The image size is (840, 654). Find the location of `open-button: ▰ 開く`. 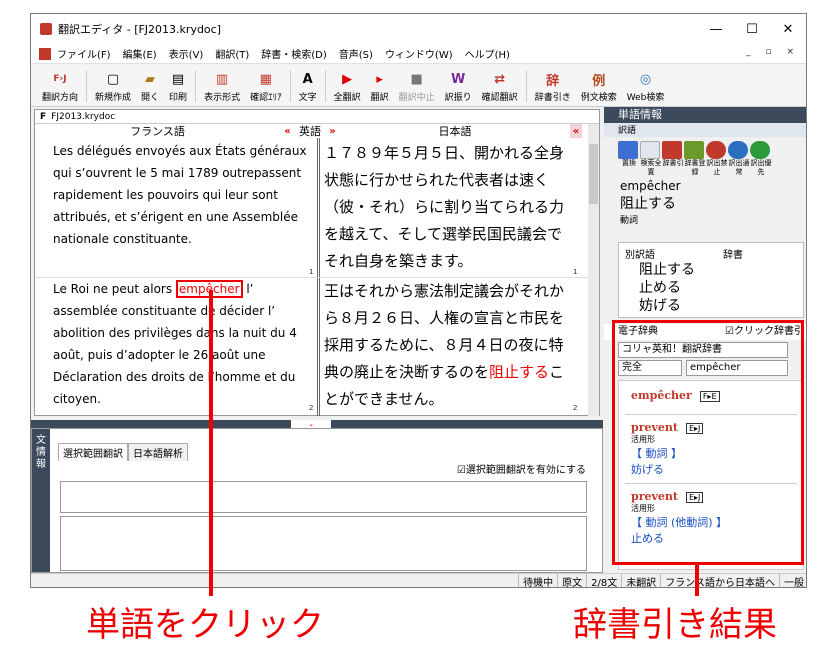

open-button: ▰ 開く is located at coordinates (150, 86).